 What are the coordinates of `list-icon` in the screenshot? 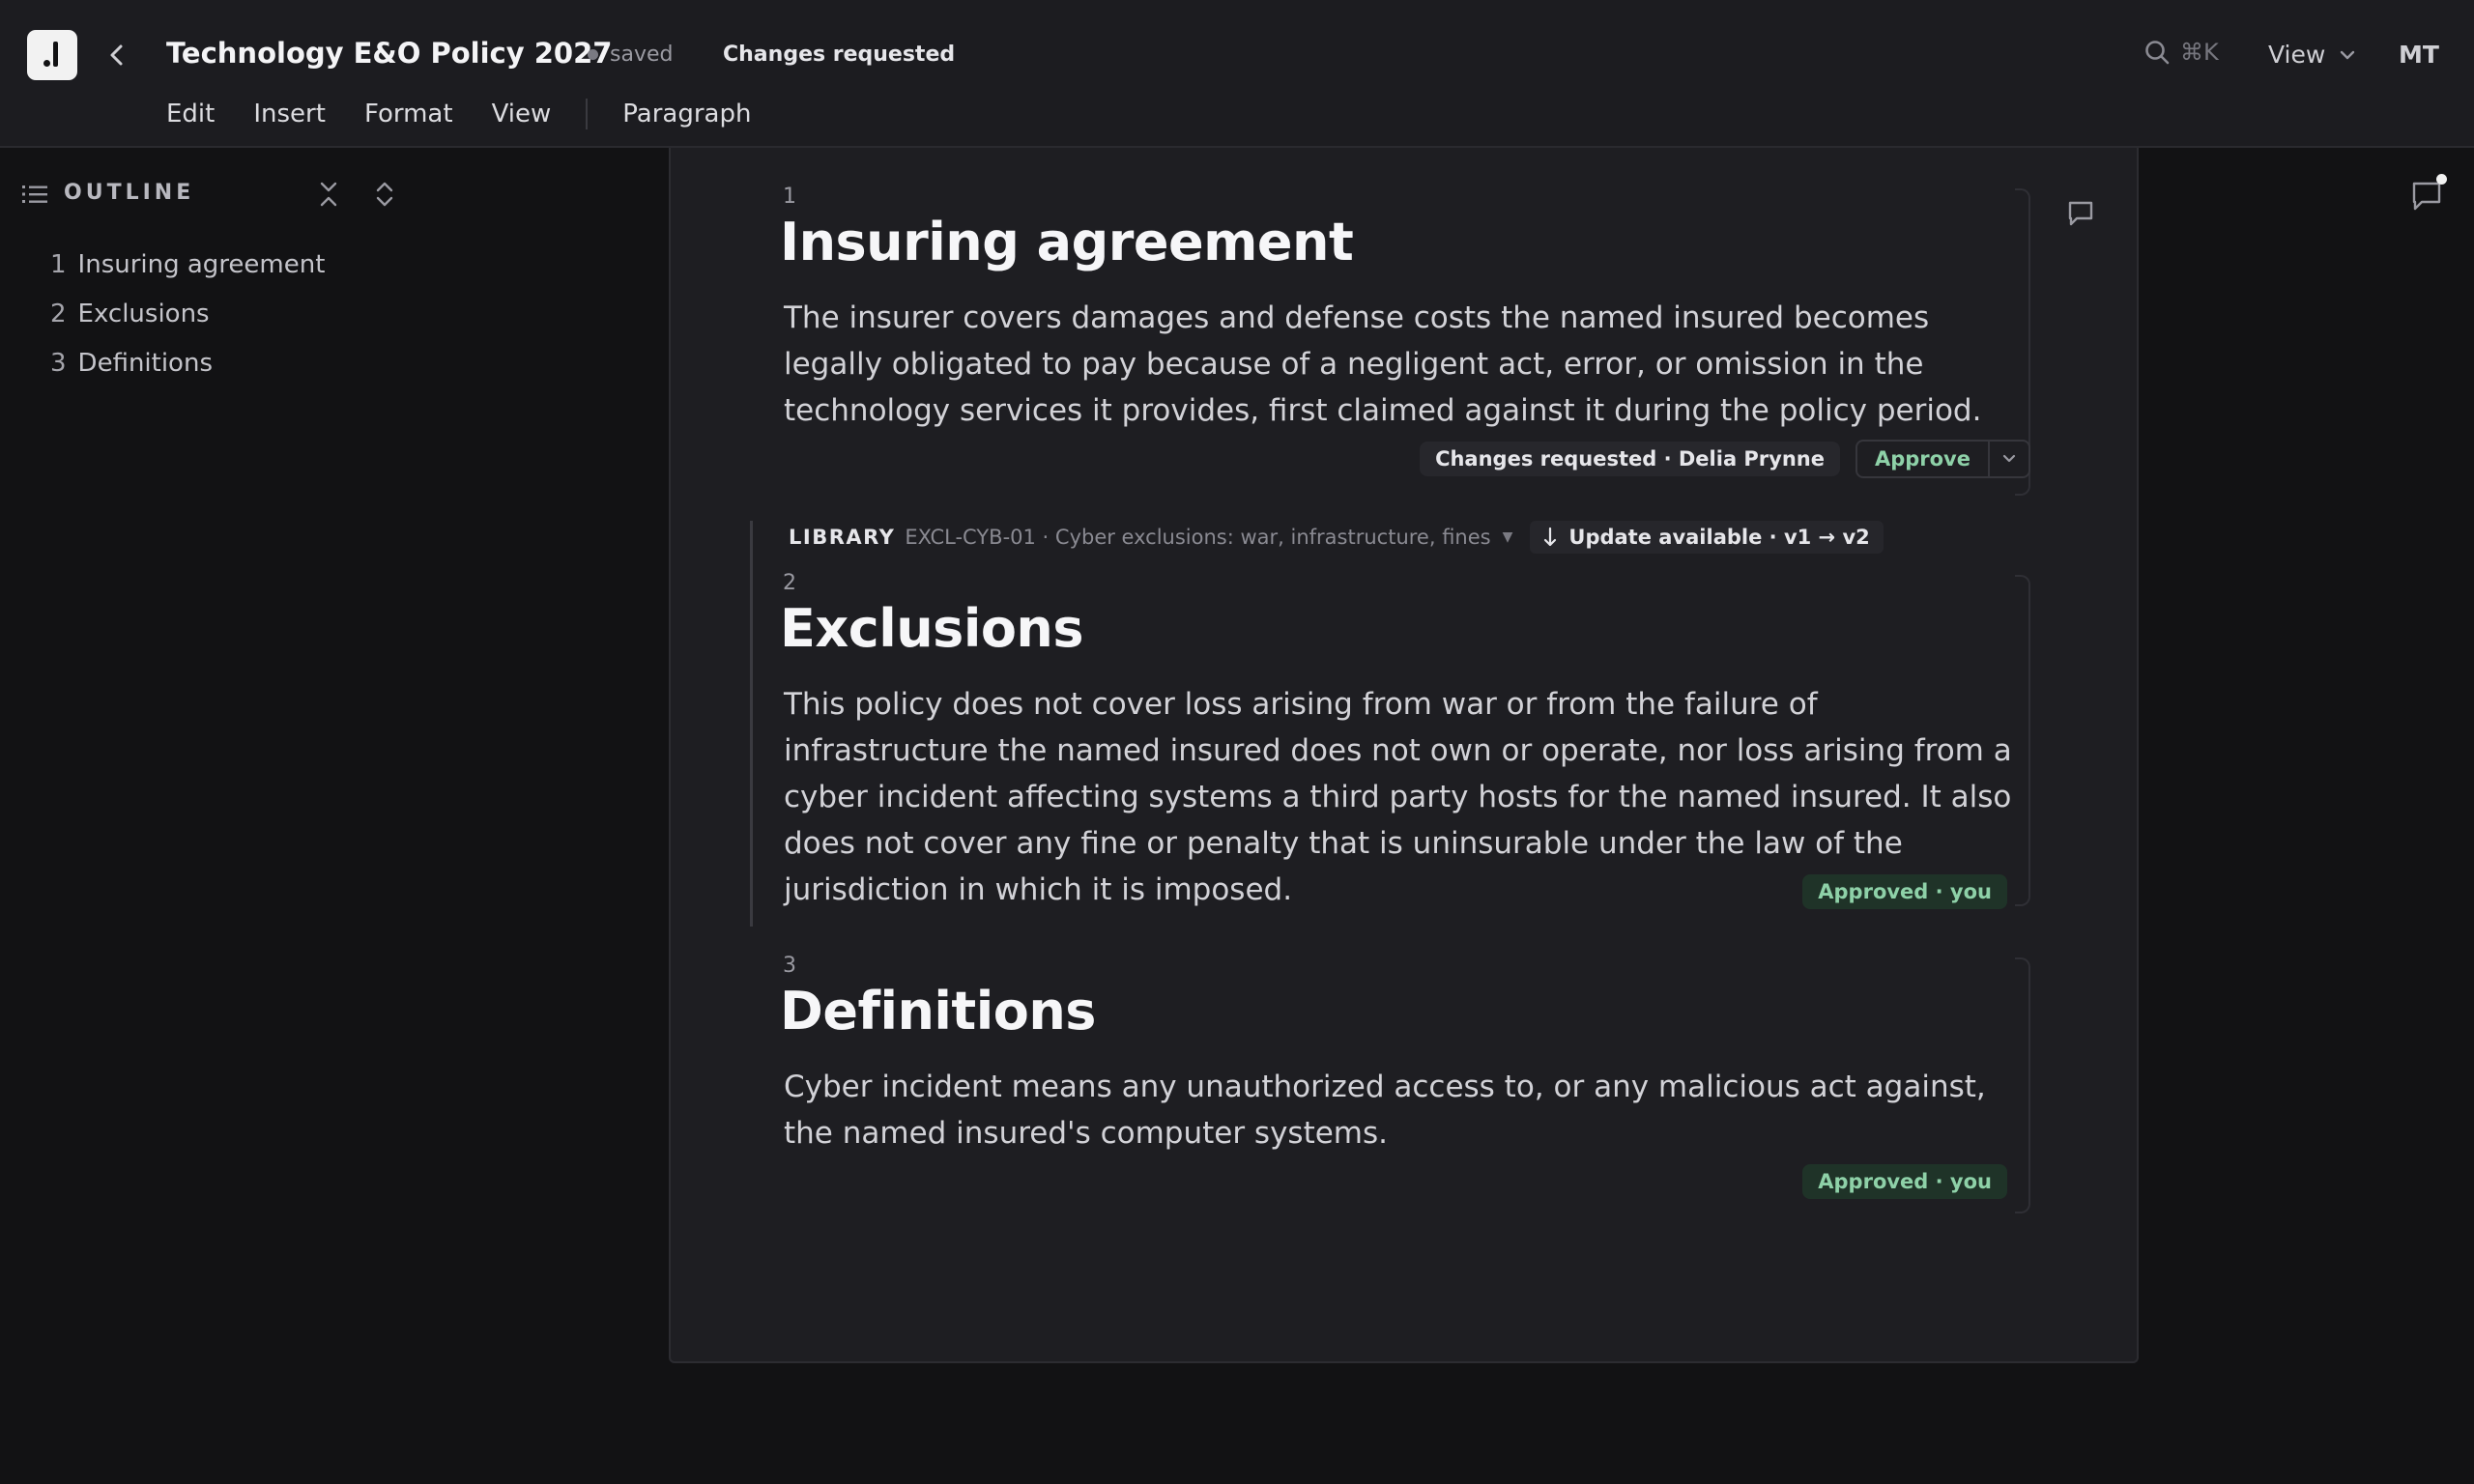 It's located at (35, 194).